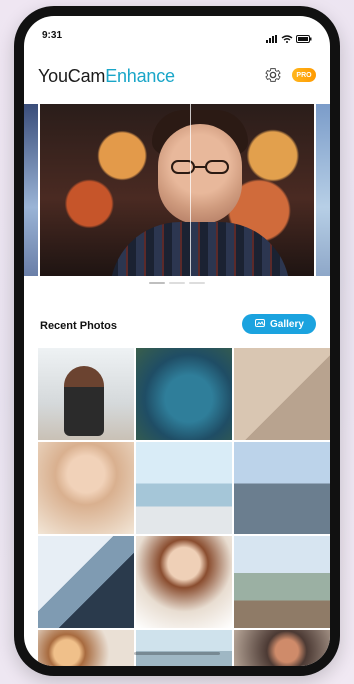 This screenshot has width=354, height=684. Describe the element at coordinates (272, 39) in the screenshot. I see `signal-icon` at that location.